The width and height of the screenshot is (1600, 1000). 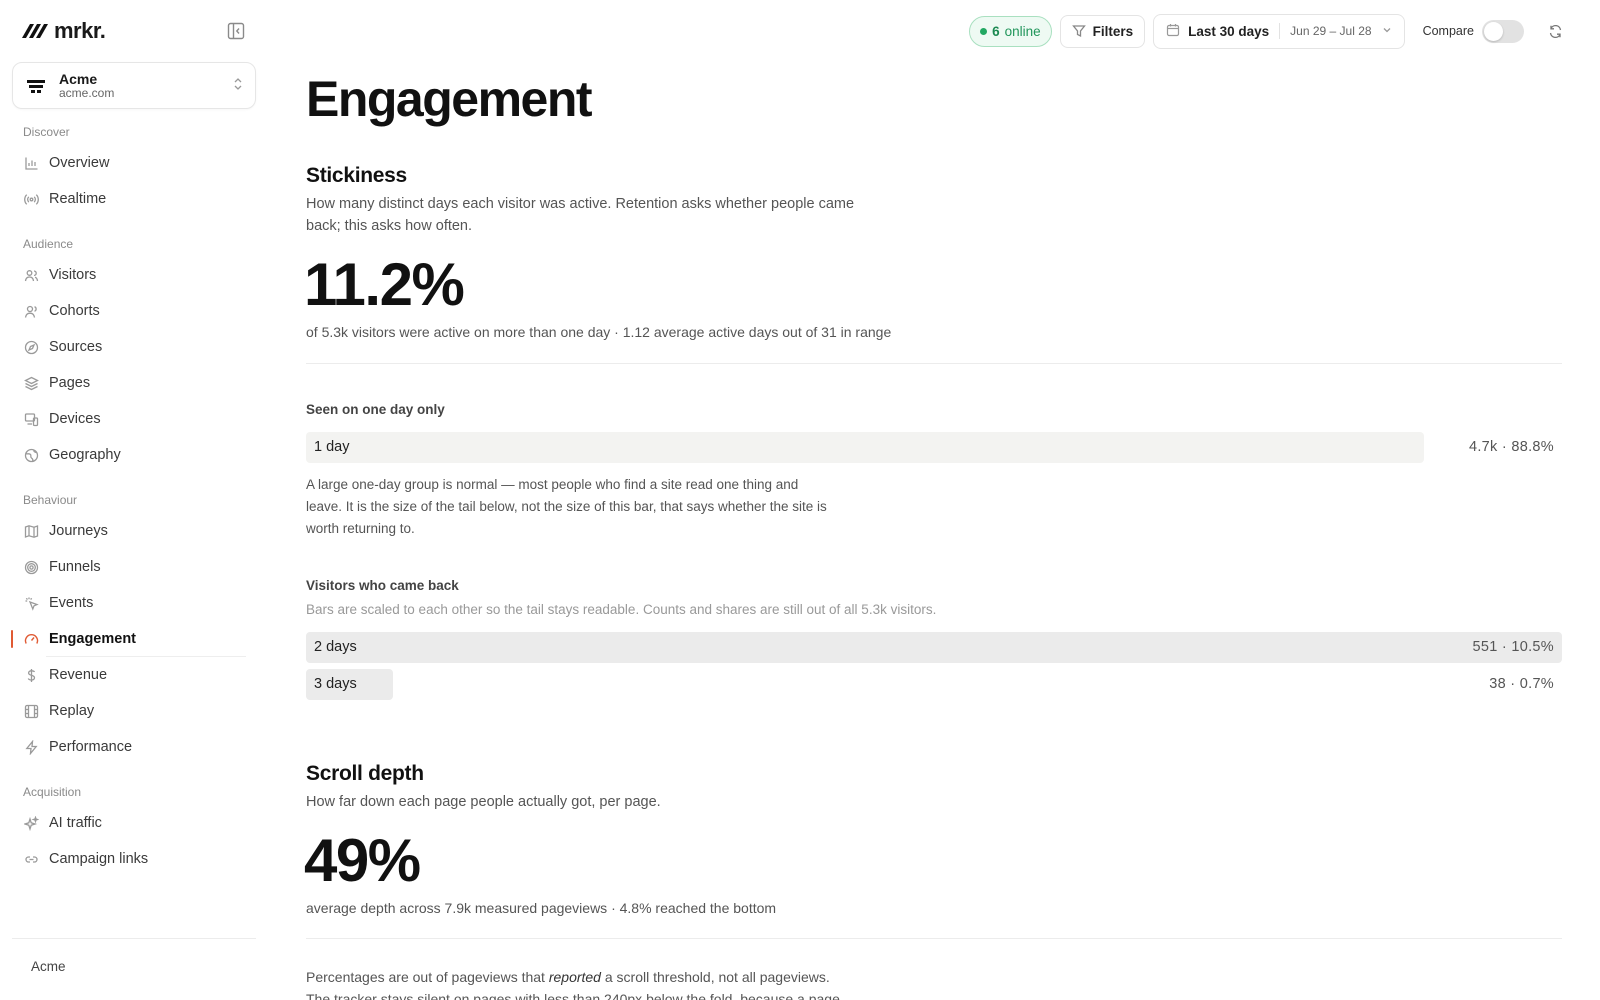 I want to click on brand-row: mrkr., so click(x=134, y=31).